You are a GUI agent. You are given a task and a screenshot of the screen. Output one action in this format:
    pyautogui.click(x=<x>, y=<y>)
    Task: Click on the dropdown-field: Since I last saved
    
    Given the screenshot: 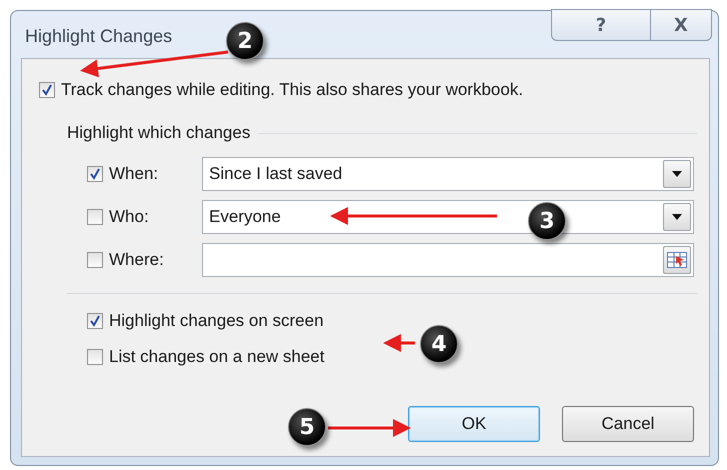 What is the action you would take?
    pyautogui.click(x=448, y=174)
    